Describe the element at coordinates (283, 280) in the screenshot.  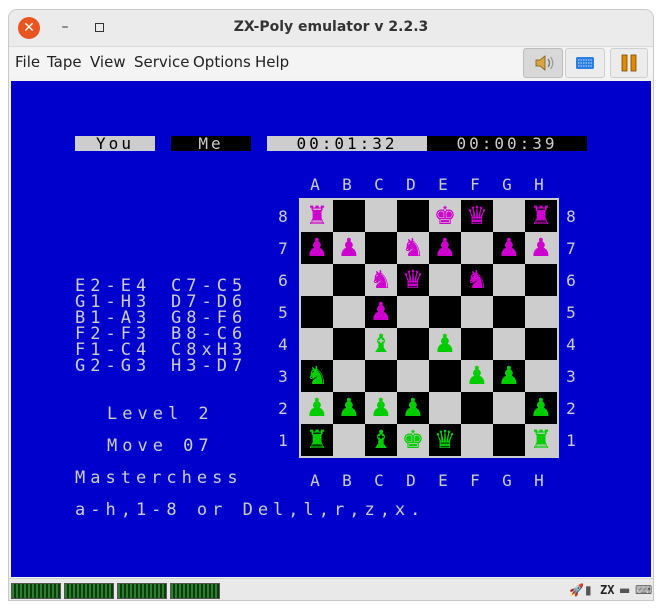
I see `rank-label-left: 6` at that location.